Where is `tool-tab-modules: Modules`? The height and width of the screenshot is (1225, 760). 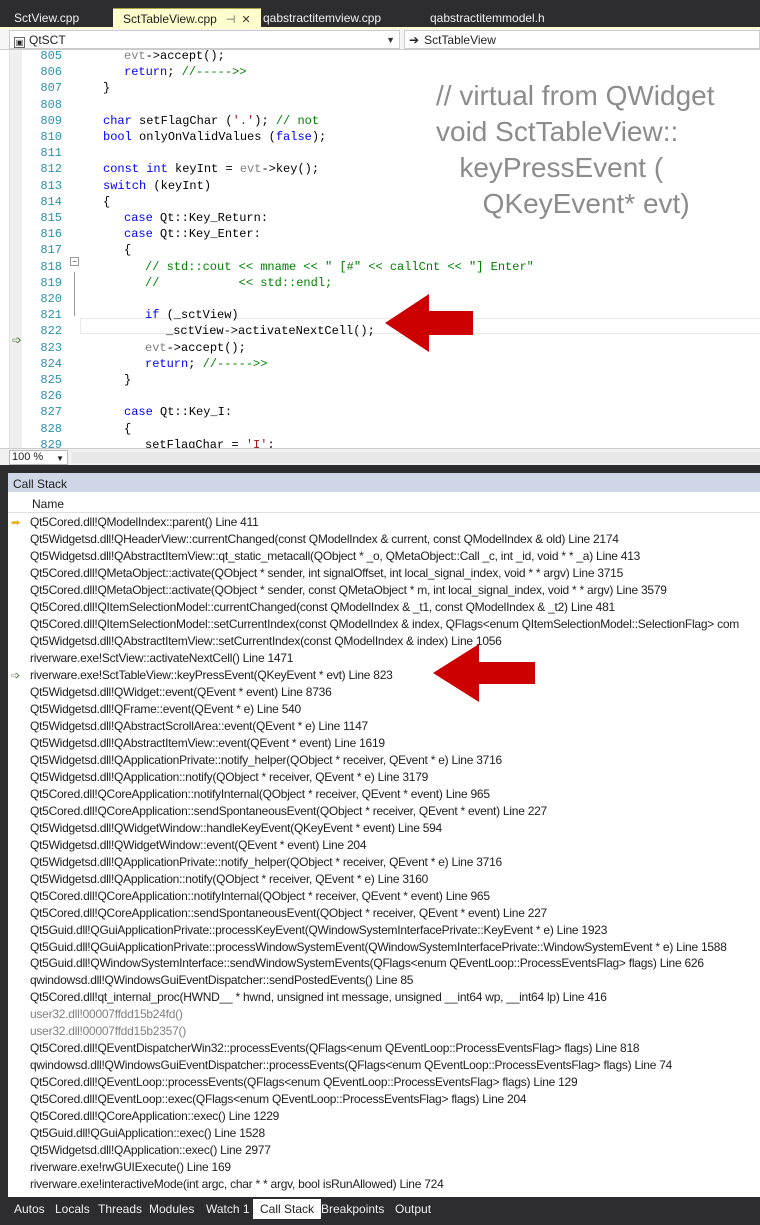
tool-tab-modules: Modules is located at coordinates (171, 1209).